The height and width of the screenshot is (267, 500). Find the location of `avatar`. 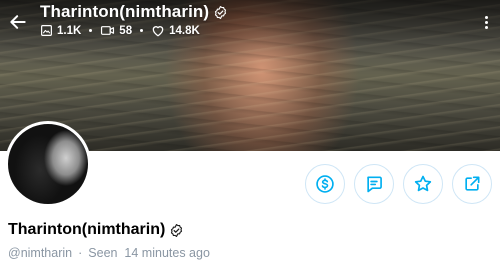

avatar is located at coordinates (48, 164).